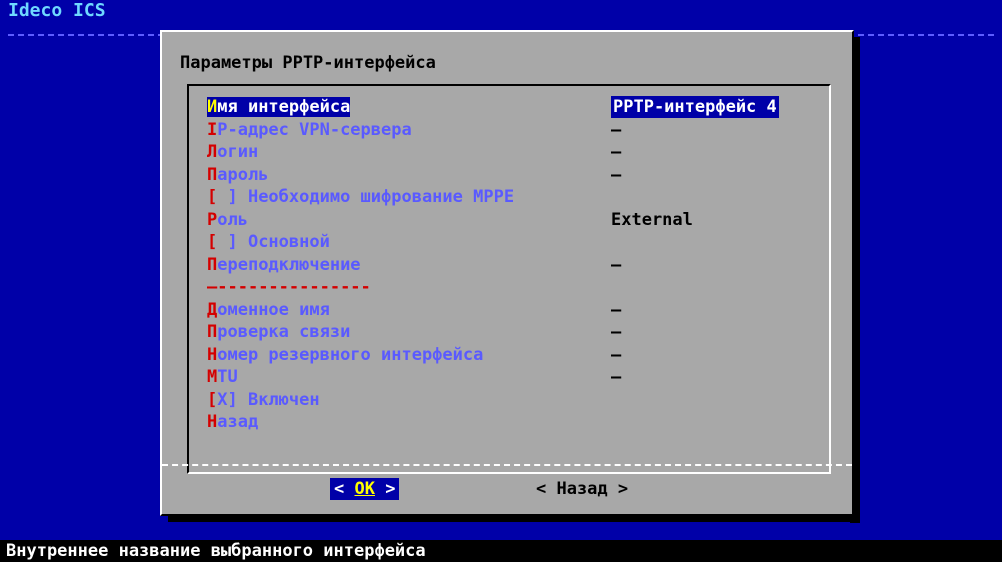 Image resolution: width=1002 pixels, height=562 pixels. I want to click on menu-item-label: Пароль, so click(237, 175).